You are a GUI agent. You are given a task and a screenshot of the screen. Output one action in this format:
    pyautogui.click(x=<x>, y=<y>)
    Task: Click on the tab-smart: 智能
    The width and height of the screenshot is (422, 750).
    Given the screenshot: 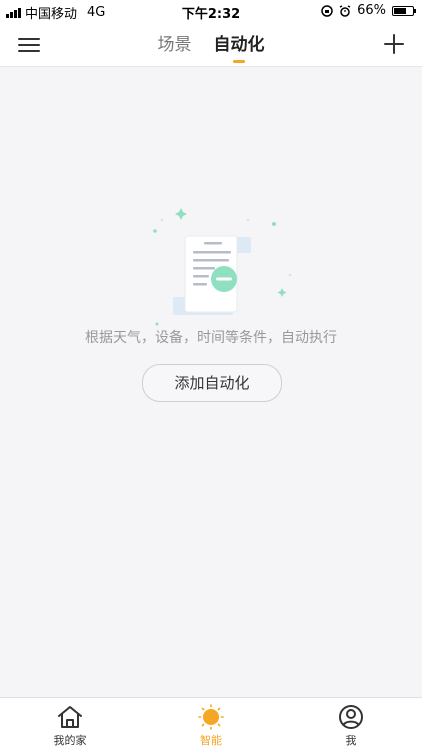 What is the action you would take?
    pyautogui.click(x=211, y=726)
    